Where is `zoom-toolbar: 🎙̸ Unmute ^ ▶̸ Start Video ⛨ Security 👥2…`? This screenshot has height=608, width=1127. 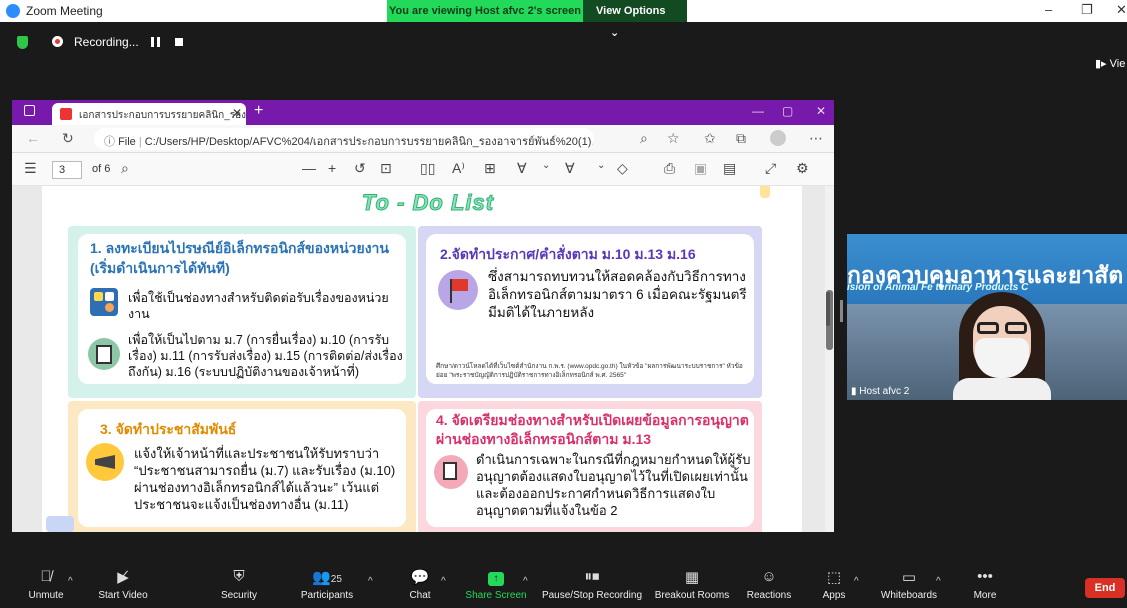 zoom-toolbar: 🎙̸ Unmute ^ ▶̸ Start Video ⛨ Security 👥2… is located at coordinates (563, 584).